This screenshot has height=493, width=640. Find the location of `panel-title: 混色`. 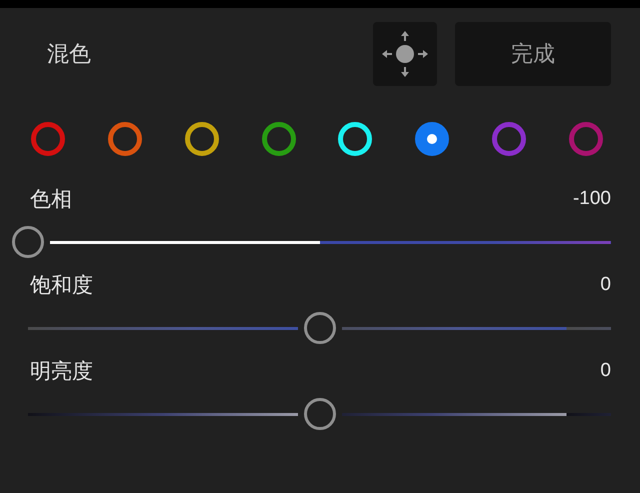

panel-title: 混色 is located at coordinates (69, 55).